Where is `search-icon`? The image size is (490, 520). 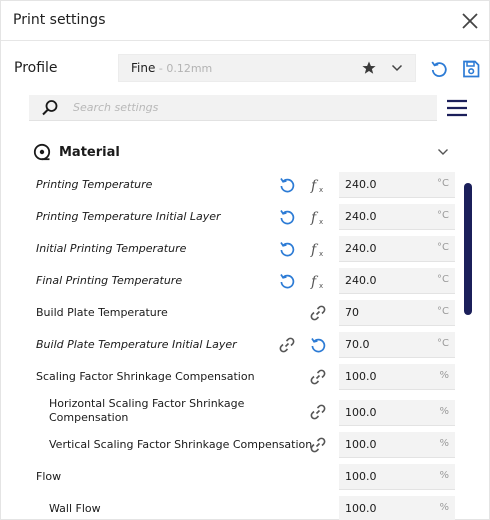
search-icon is located at coordinates (50, 108).